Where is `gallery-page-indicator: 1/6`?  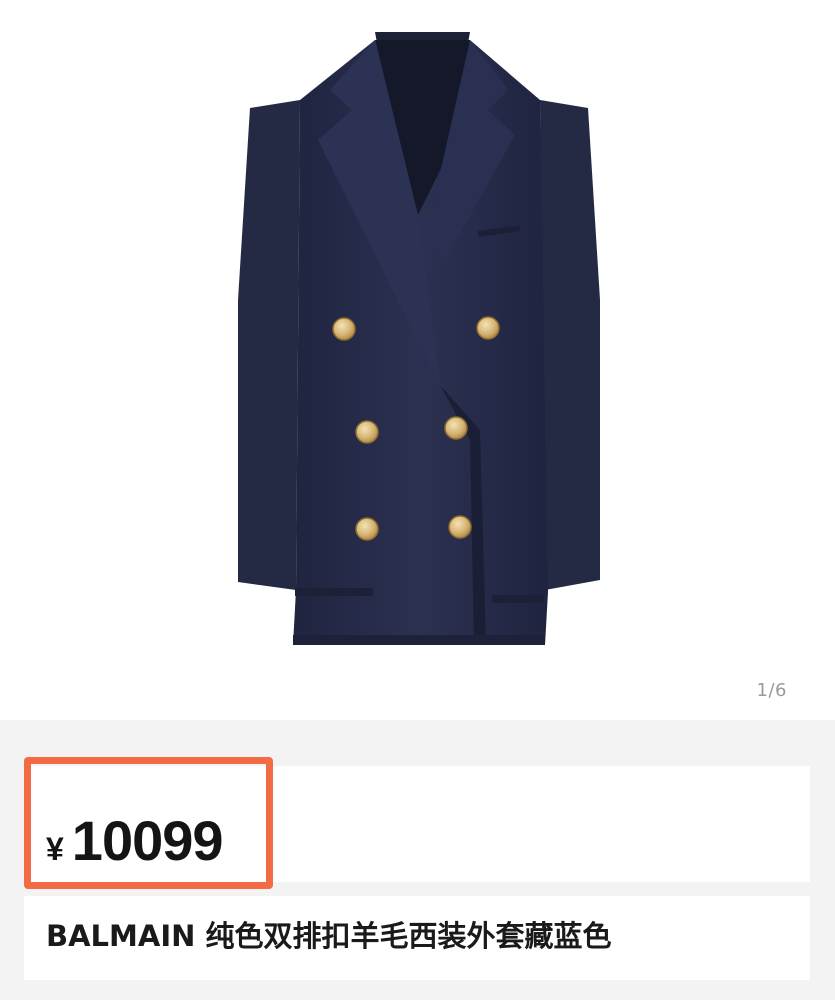 gallery-page-indicator: 1/6 is located at coordinates (771, 690).